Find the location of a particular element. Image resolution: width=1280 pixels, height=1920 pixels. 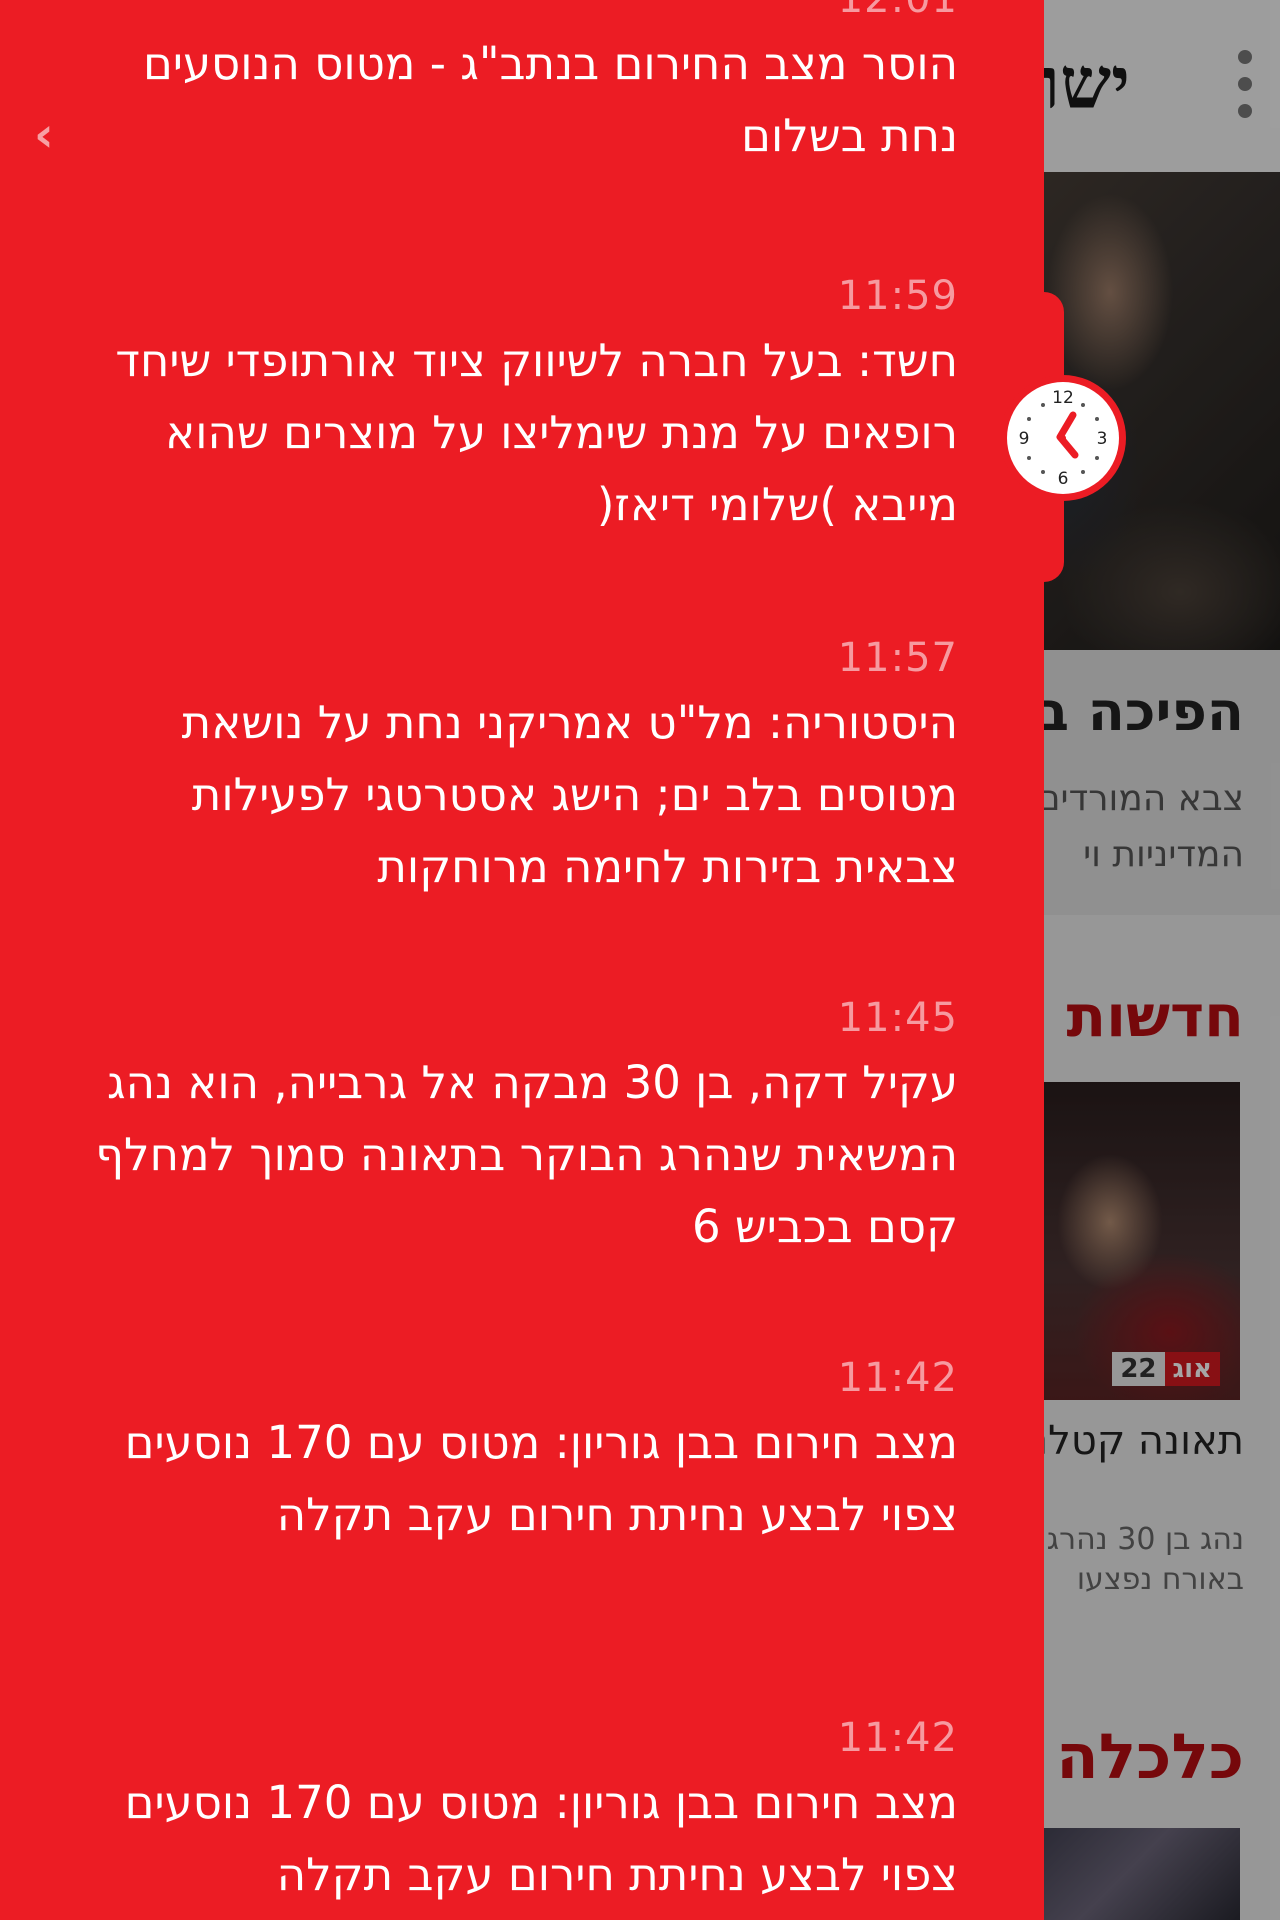

clock-toggle-button: 12 3 6 9 is located at coordinates (1063, 438).